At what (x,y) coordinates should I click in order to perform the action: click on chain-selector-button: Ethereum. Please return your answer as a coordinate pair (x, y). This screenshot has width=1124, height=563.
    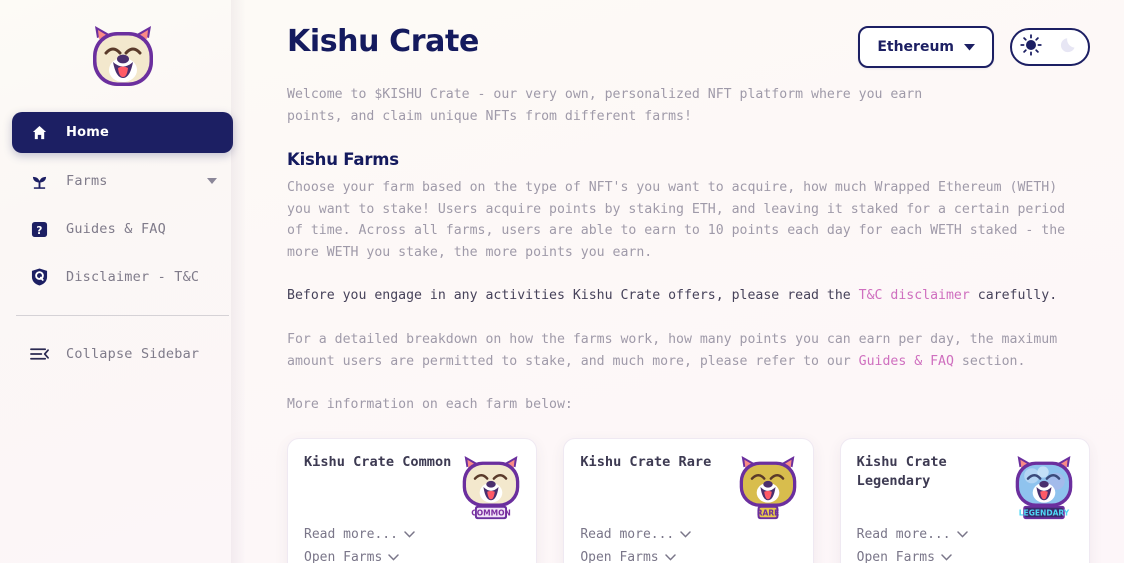
    Looking at the image, I should click on (926, 47).